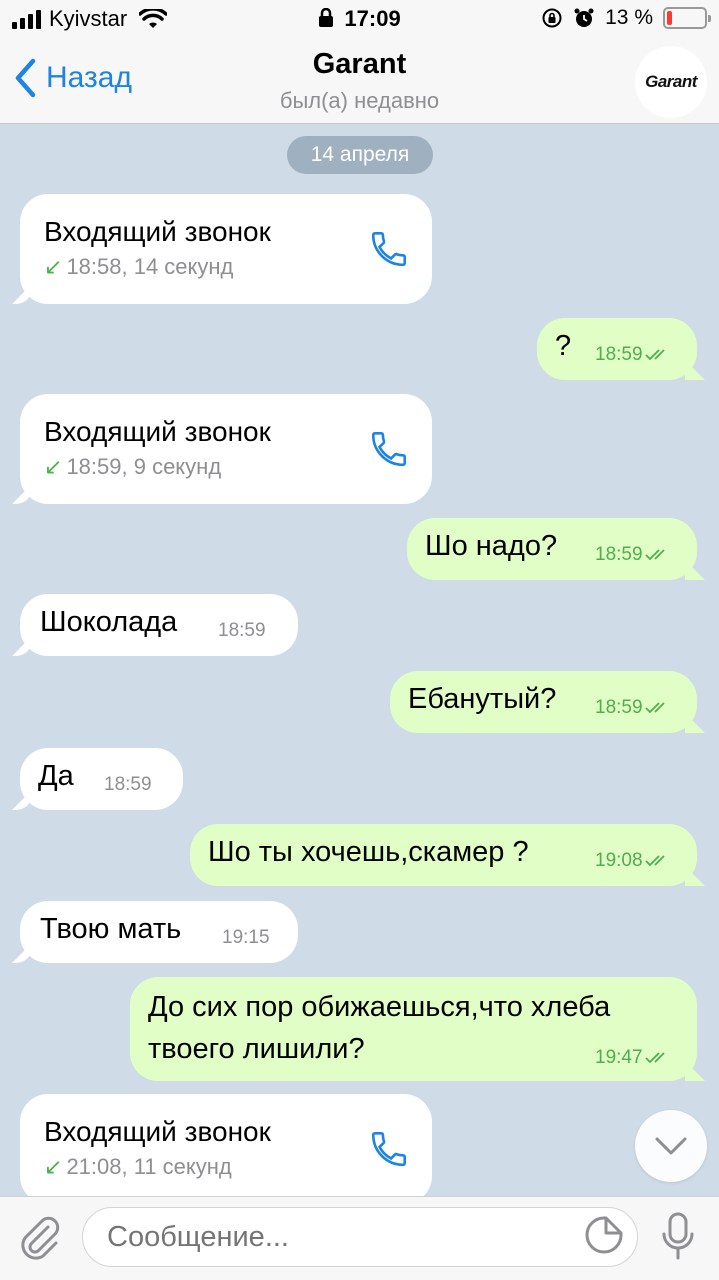 The width and height of the screenshot is (719, 1280). What do you see at coordinates (150, 266) in the screenshot?
I see `call-details: 18:58, 14 секунд` at bounding box center [150, 266].